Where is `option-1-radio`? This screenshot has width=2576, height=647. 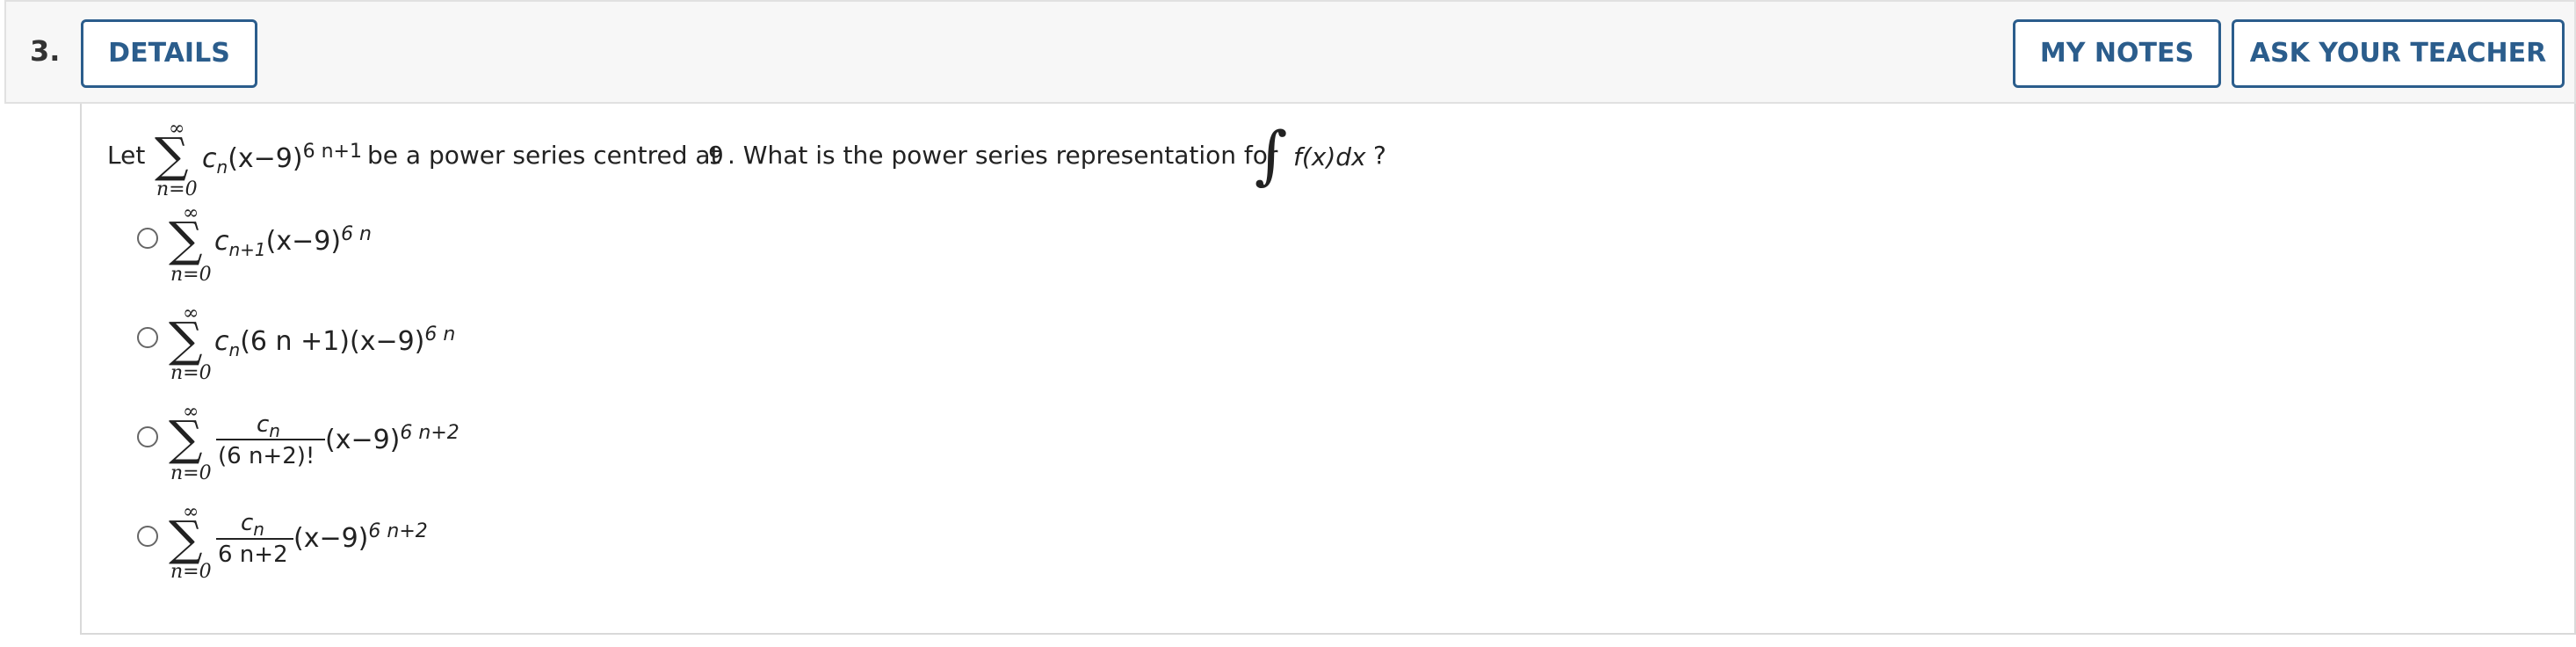
option-1-radio is located at coordinates (147, 239).